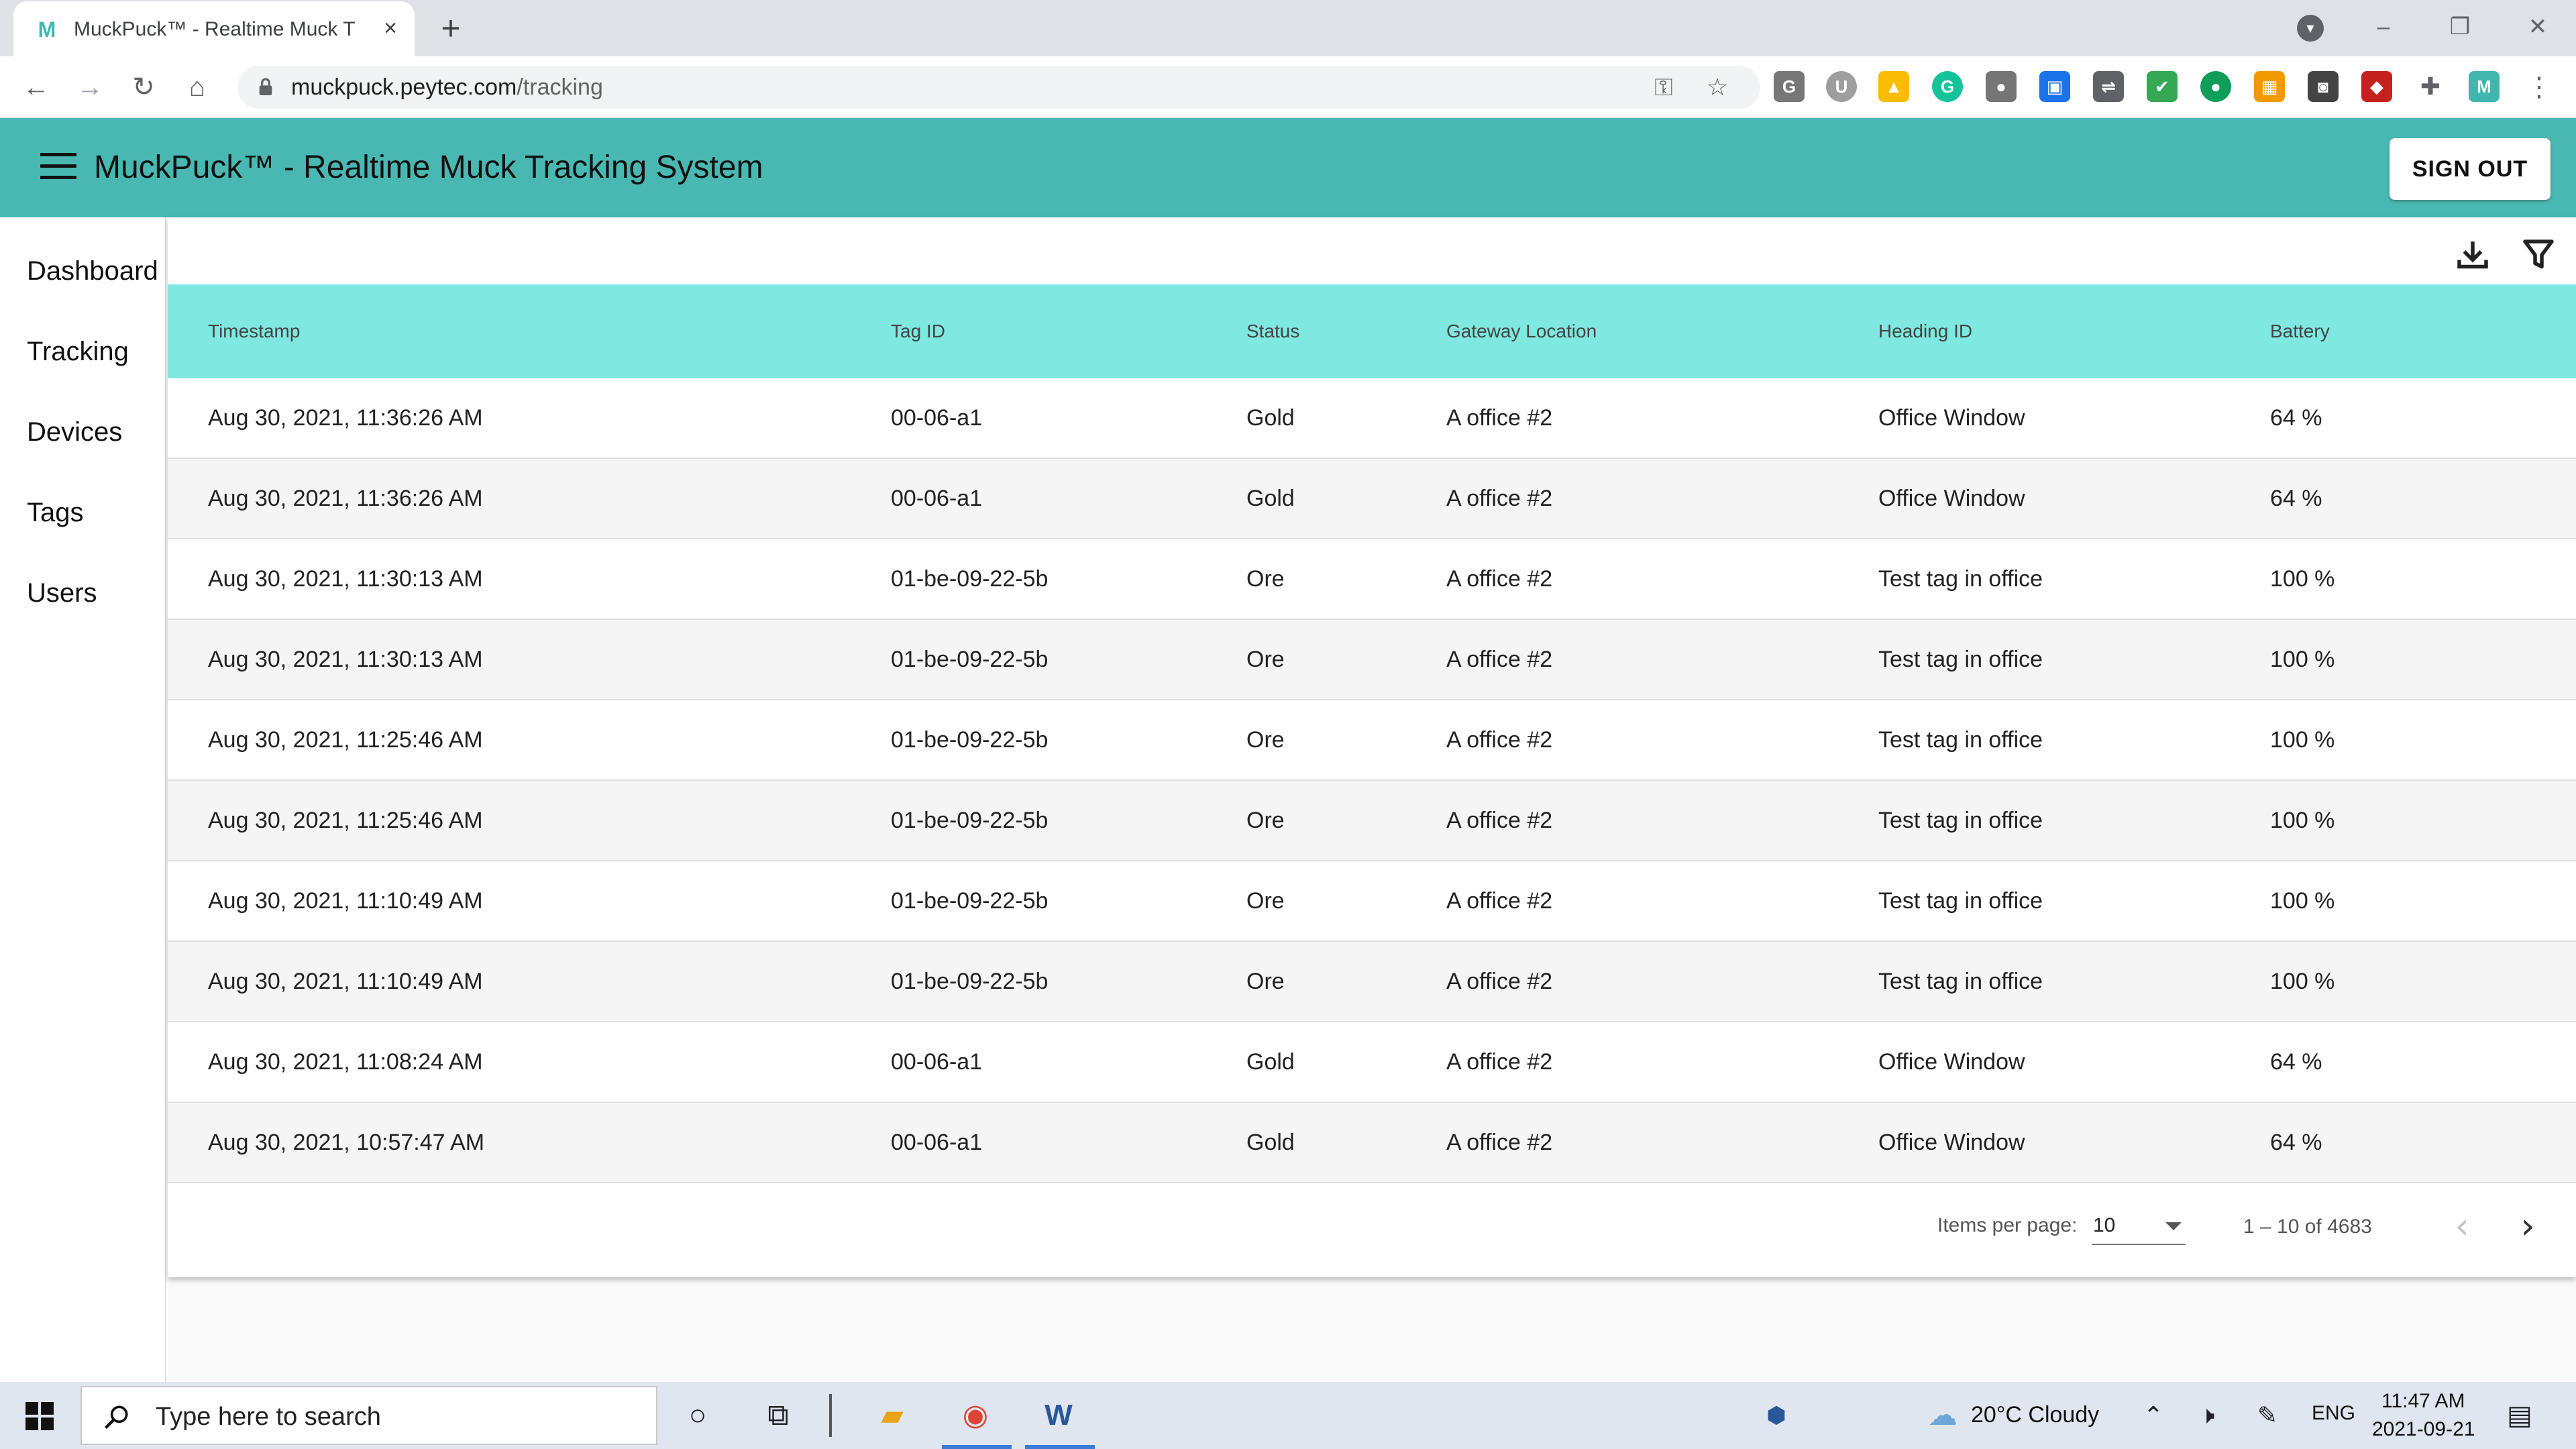  What do you see at coordinates (1058, 1415) in the screenshot?
I see `word-icon: W` at bounding box center [1058, 1415].